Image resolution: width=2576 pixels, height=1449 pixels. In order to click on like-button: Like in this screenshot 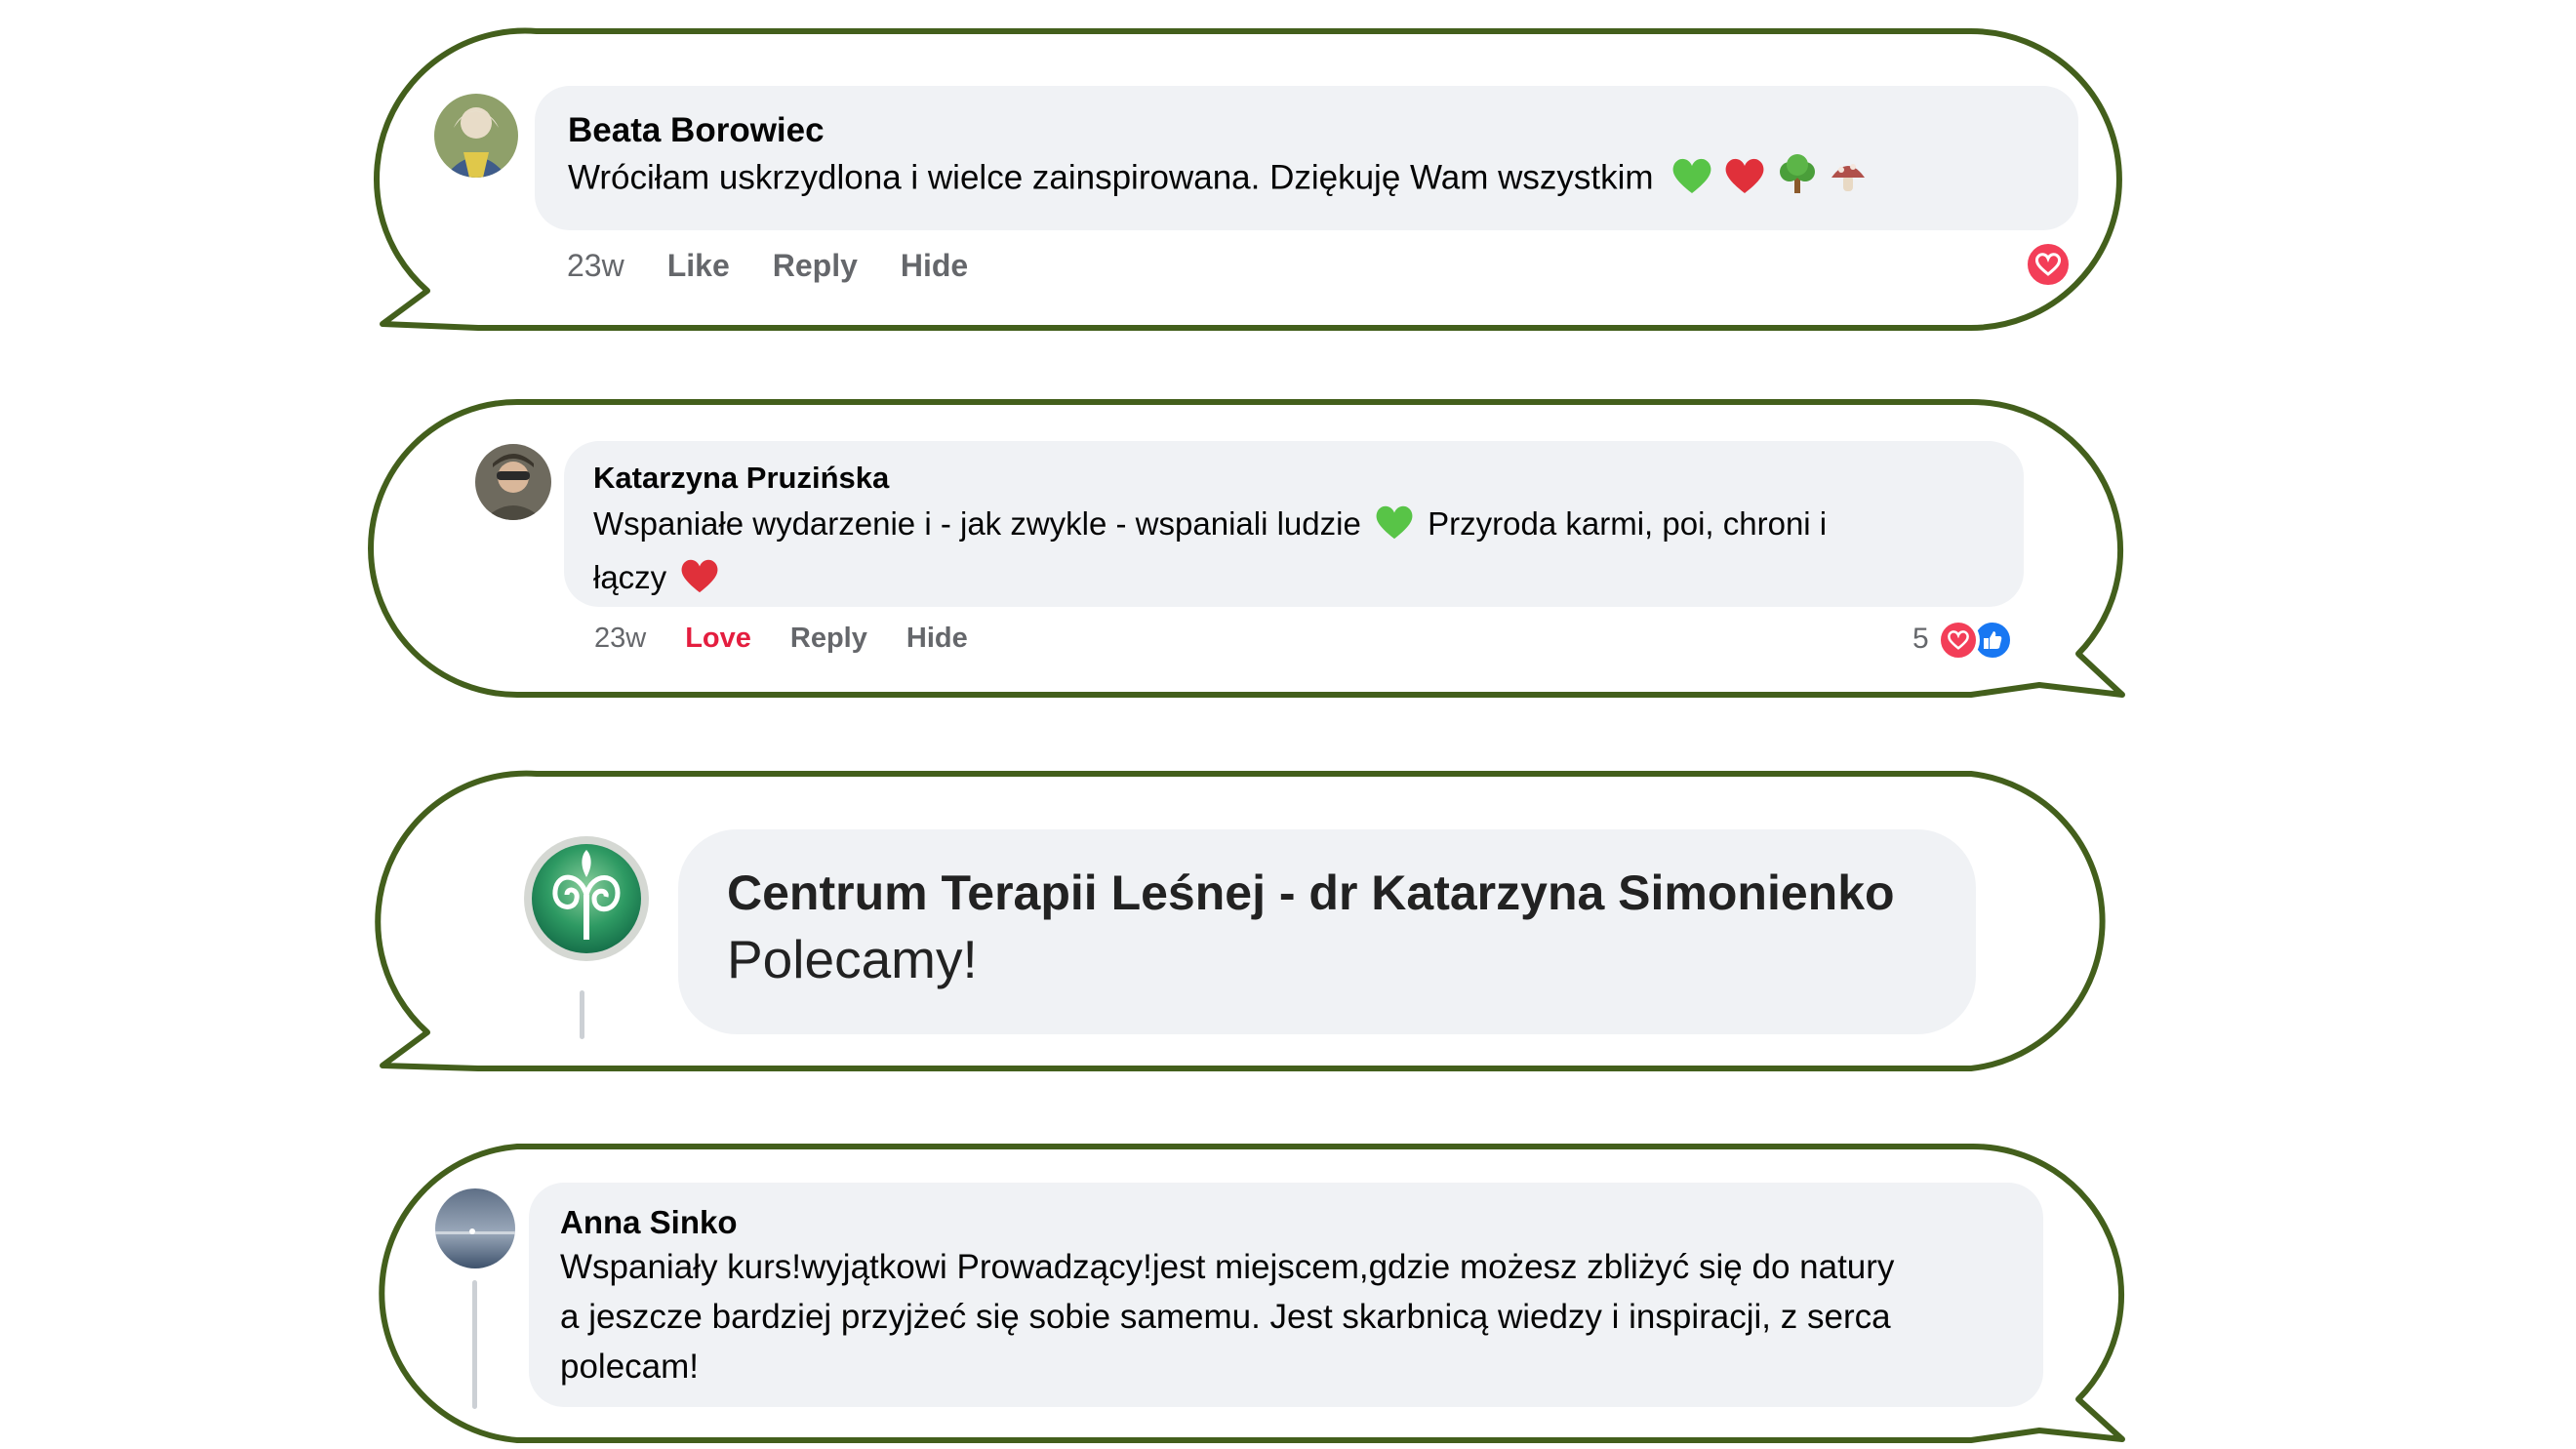, I will do `click(698, 266)`.